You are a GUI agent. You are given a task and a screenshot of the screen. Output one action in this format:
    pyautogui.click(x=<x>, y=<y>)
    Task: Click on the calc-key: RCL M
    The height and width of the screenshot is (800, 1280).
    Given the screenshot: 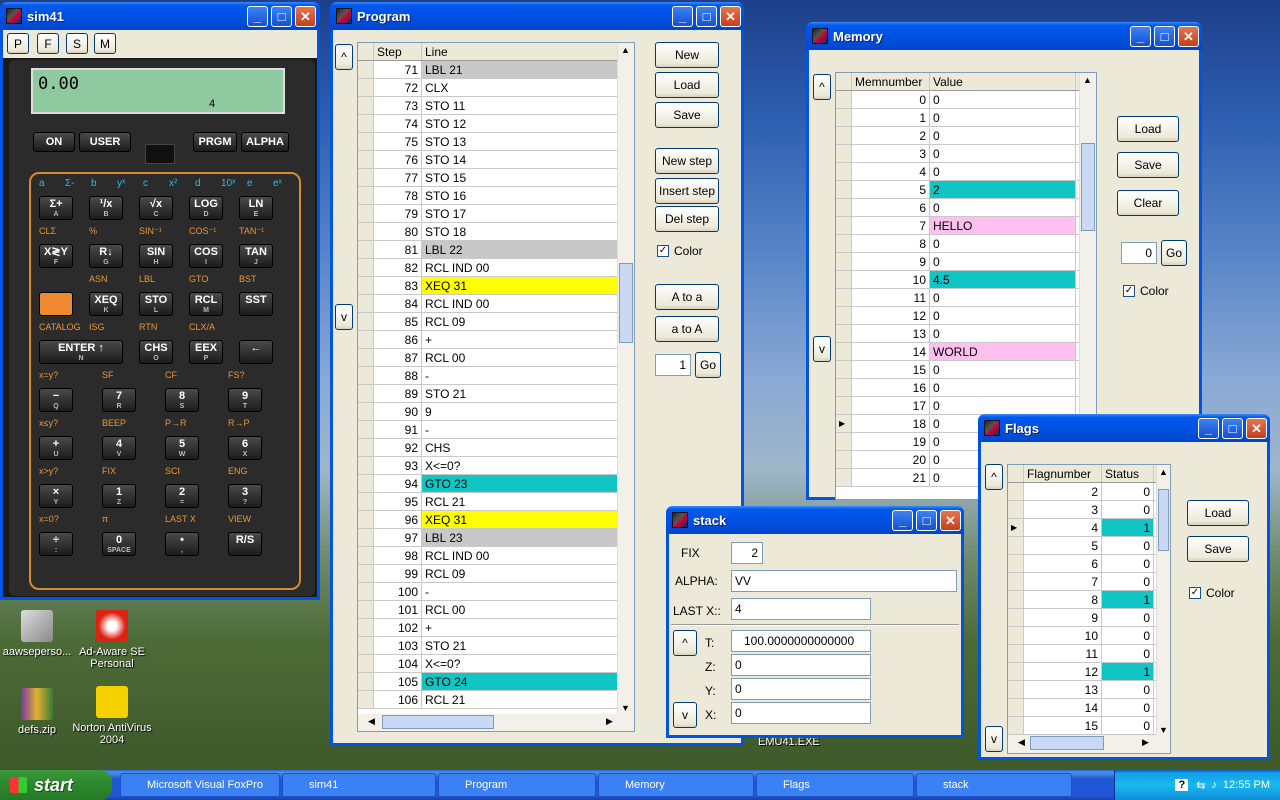 What is the action you would take?
    pyautogui.click(x=206, y=304)
    